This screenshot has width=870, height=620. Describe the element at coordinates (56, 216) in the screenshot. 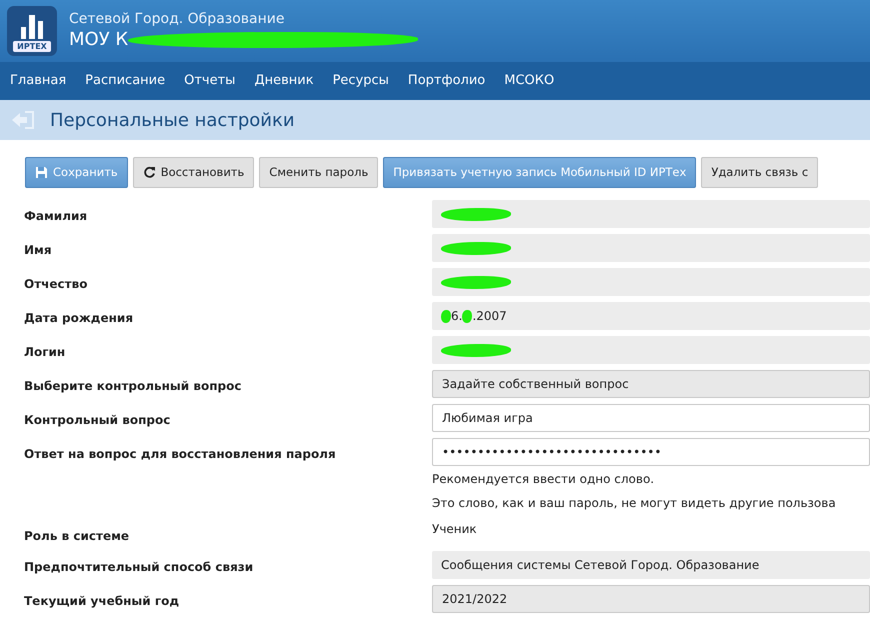

I see `field-label: Фамилия` at that location.